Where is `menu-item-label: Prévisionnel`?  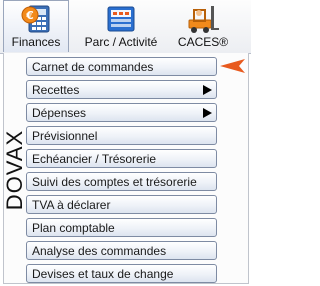 menu-item-label: Prévisionnel is located at coordinates (65, 135).